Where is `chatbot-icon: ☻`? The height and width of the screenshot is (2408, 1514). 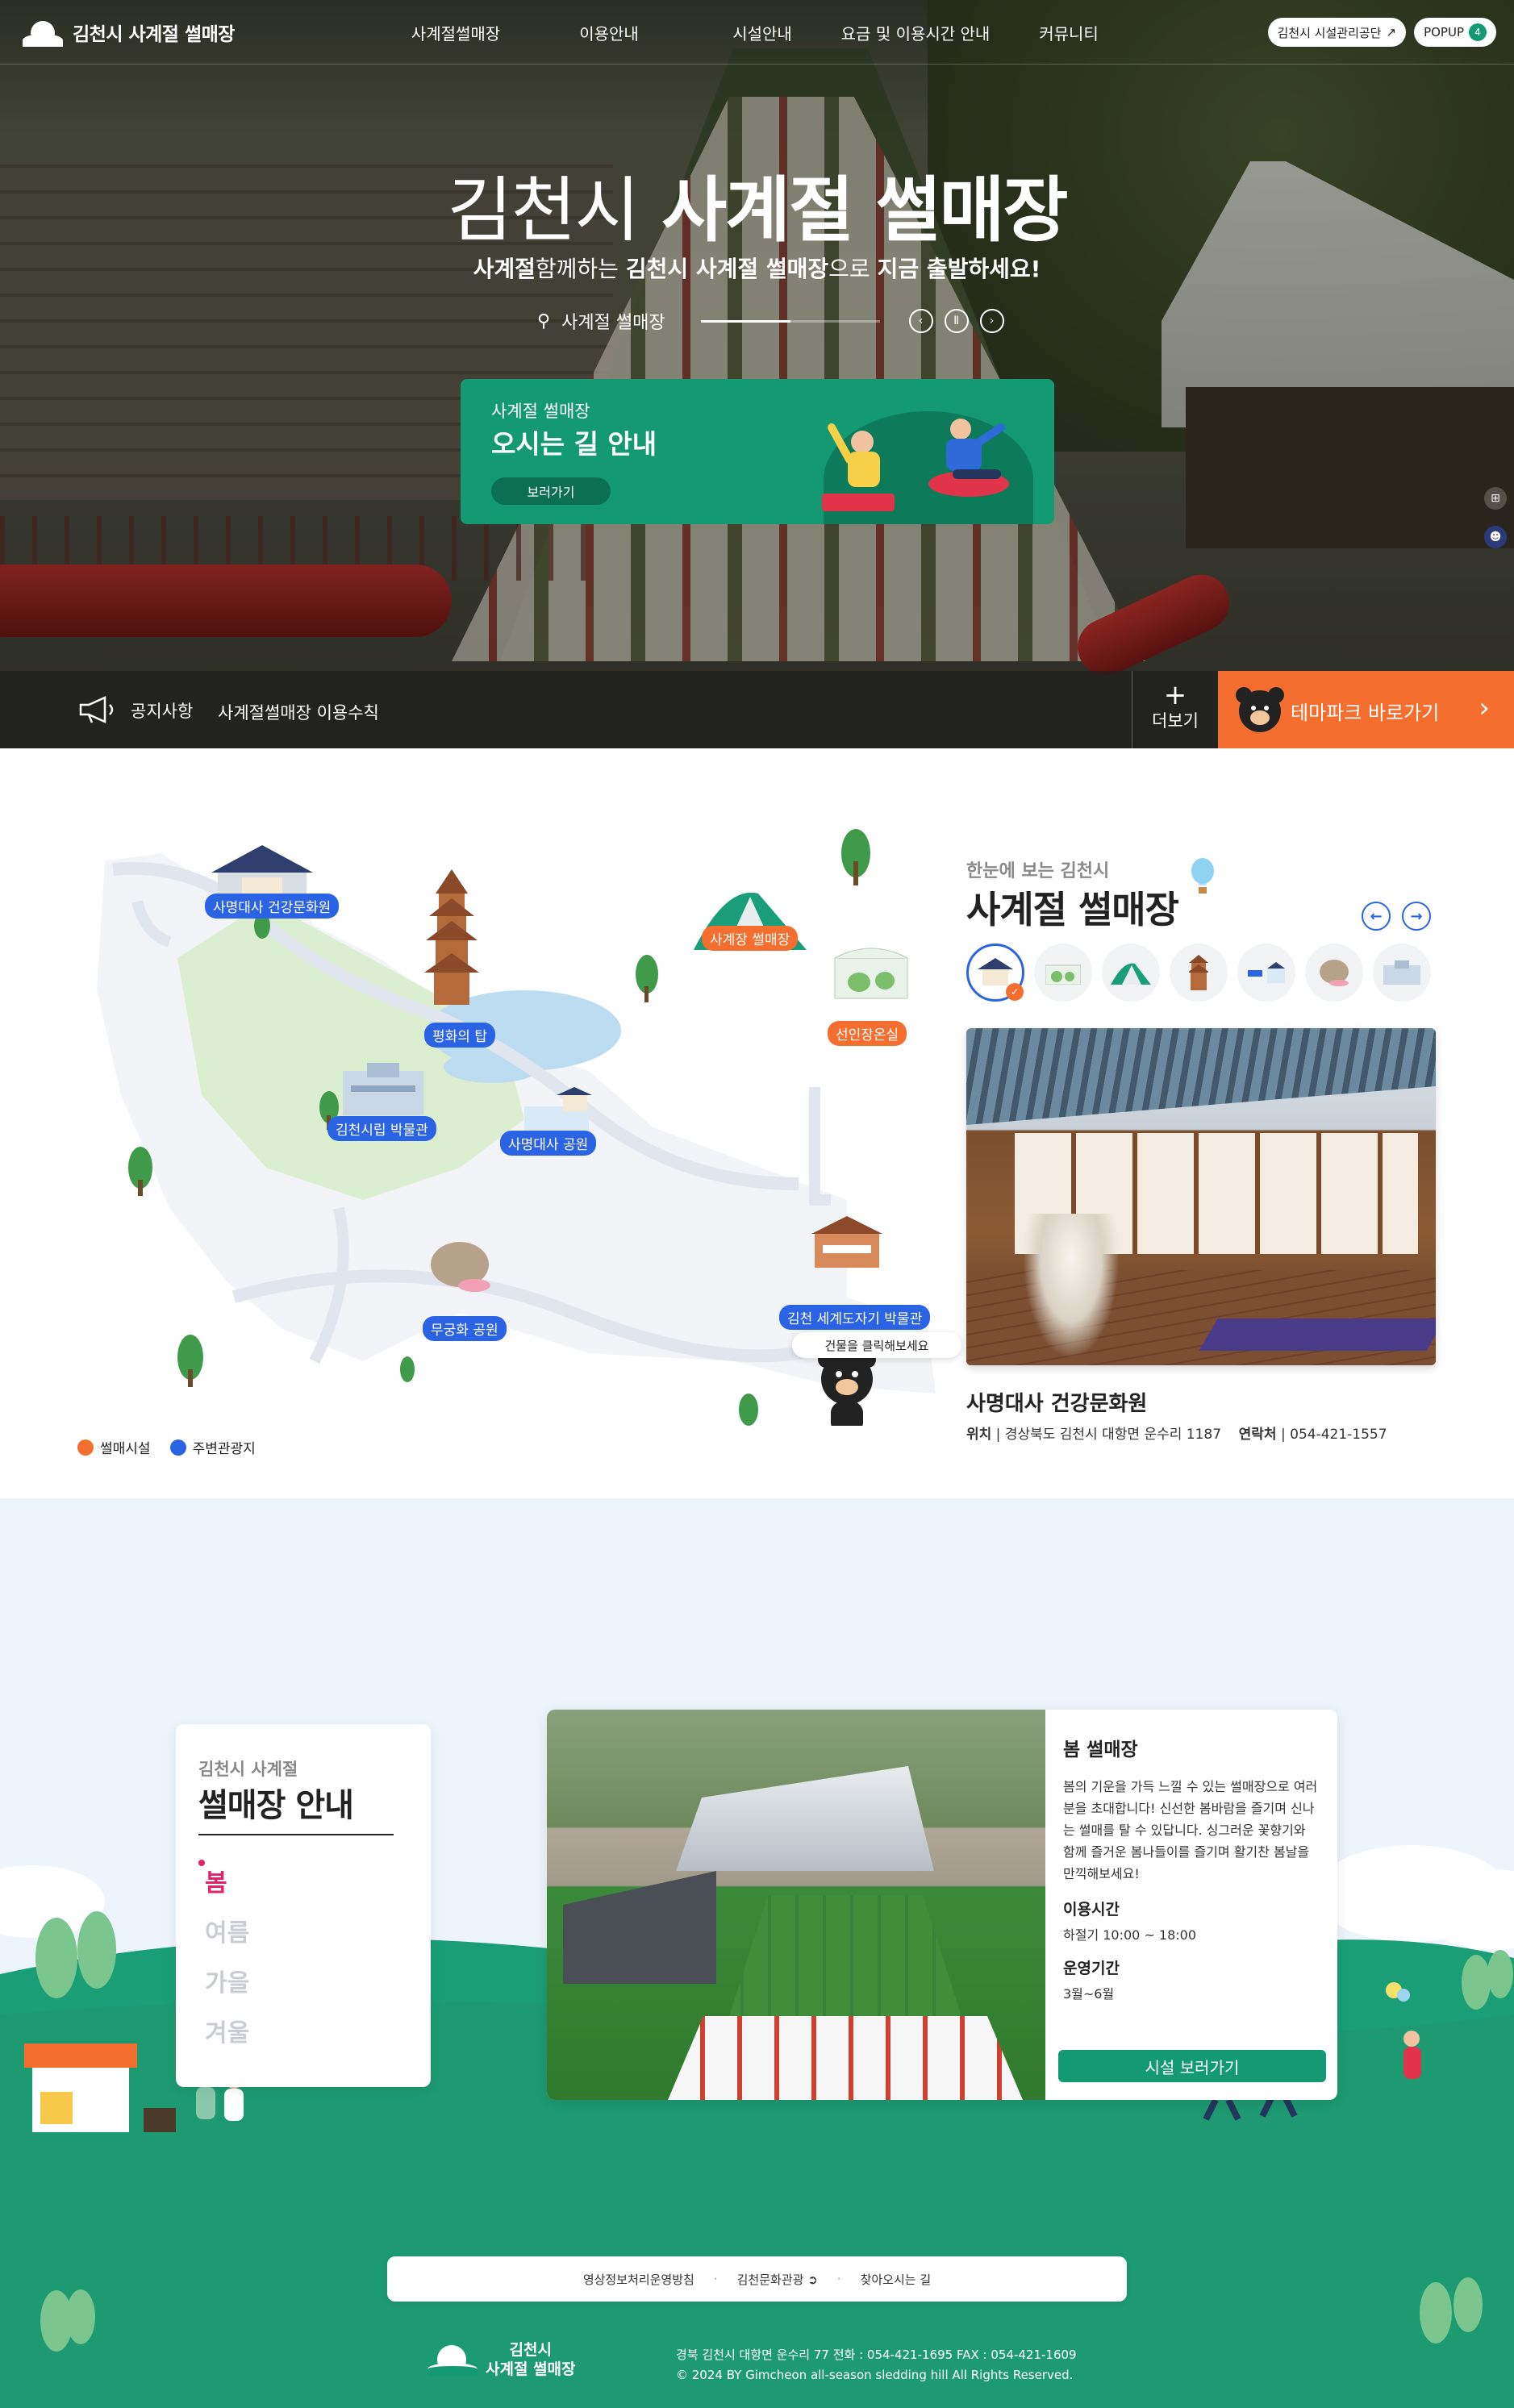 chatbot-icon: ☻ is located at coordinates (1495, 537).